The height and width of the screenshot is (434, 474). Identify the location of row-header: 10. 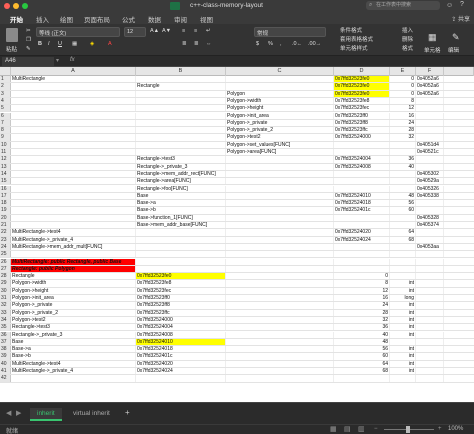
(5, 144).